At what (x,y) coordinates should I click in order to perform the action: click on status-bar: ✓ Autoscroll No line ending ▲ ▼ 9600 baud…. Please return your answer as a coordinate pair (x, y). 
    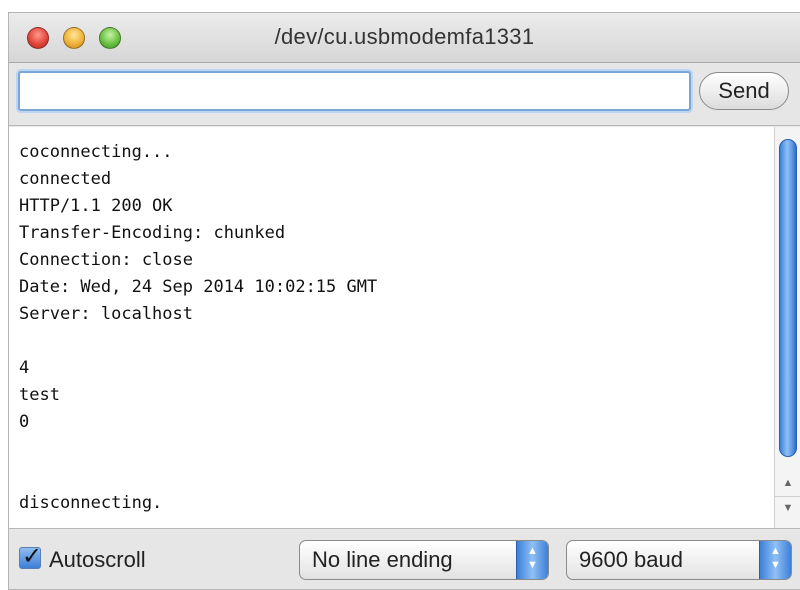
    Looking at the image, I should click on (404, 559).